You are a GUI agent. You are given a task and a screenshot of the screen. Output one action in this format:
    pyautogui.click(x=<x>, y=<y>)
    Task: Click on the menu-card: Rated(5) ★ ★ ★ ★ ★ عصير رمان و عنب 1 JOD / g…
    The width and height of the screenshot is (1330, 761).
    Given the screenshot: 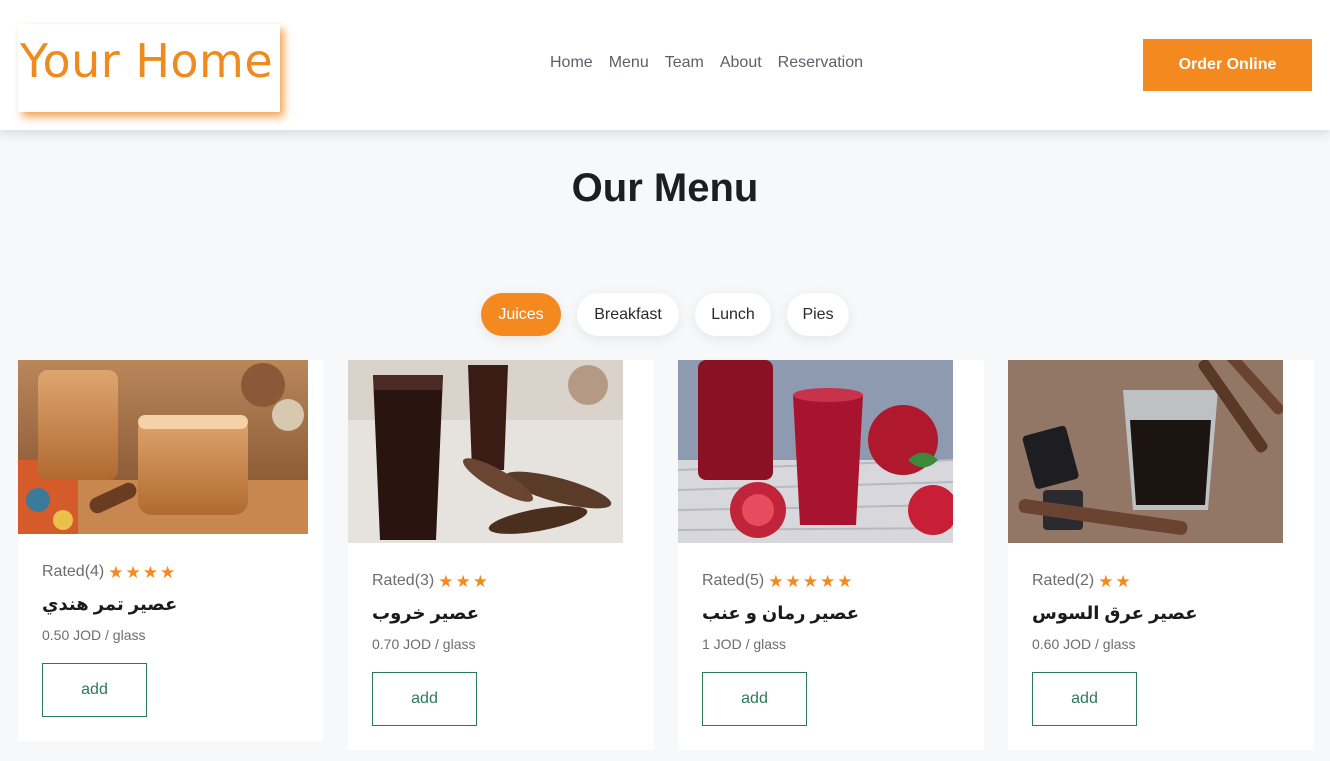 What is the action you would take?
    pyautogui.click(x=831, y=555)
    